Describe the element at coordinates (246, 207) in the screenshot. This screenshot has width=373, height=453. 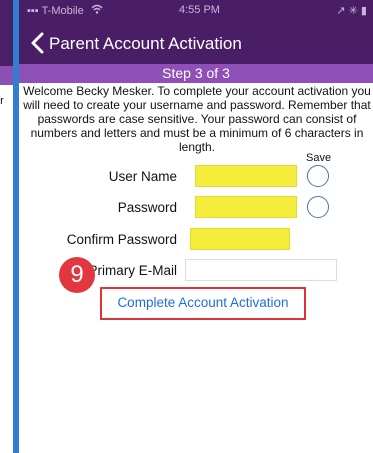
I see `password-field` at that location.